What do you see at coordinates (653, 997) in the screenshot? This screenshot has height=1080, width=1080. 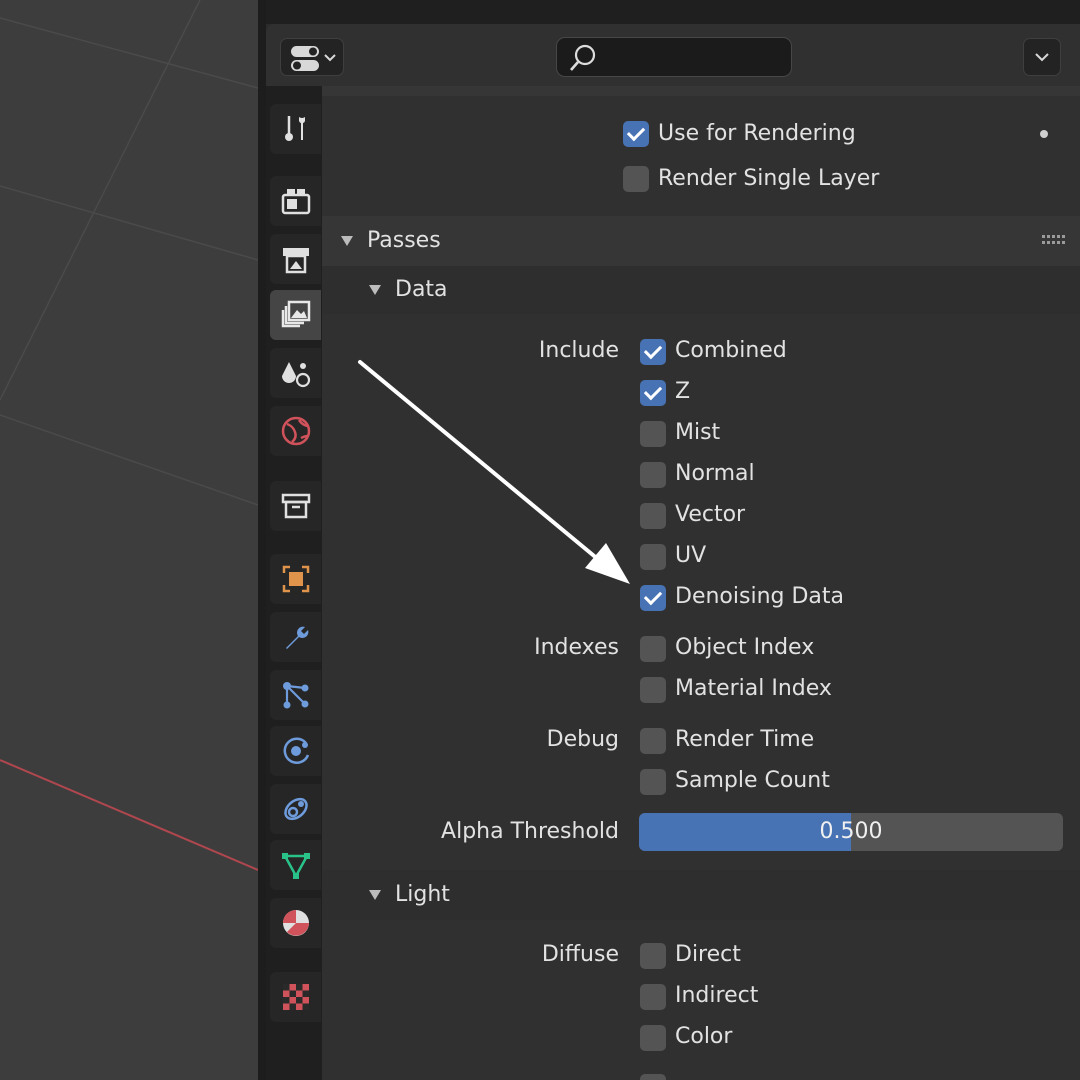 I see `diffuse-indirect-checkbox` at bounding box center [653, 997].